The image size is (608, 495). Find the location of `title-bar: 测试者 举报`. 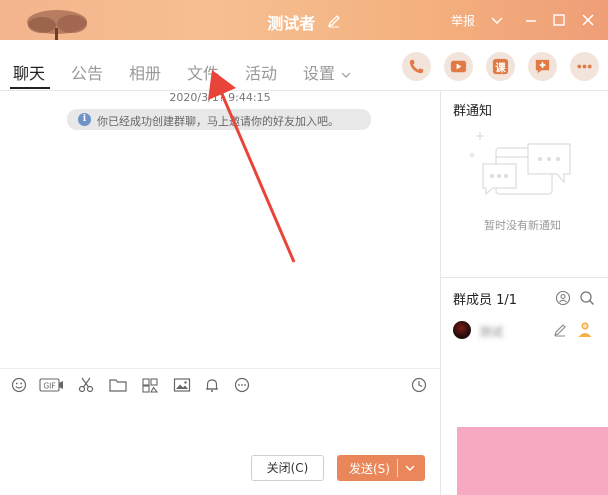

title-bar: 测试者 举报 is located at coordinates (304, 20).